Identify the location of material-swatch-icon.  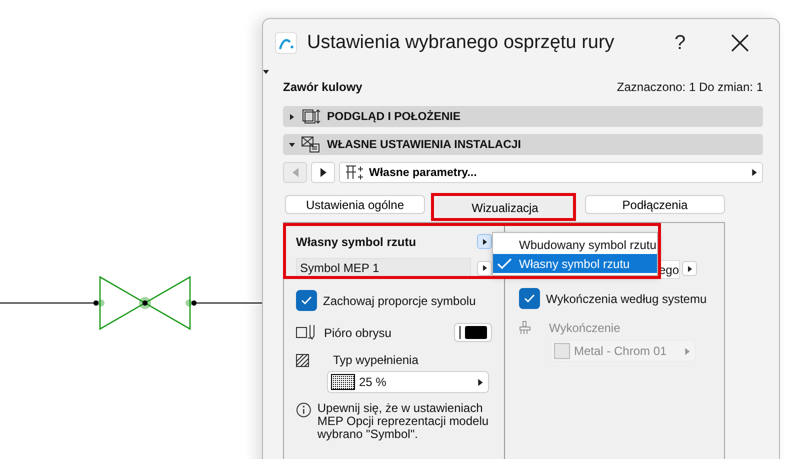
(562, 351).